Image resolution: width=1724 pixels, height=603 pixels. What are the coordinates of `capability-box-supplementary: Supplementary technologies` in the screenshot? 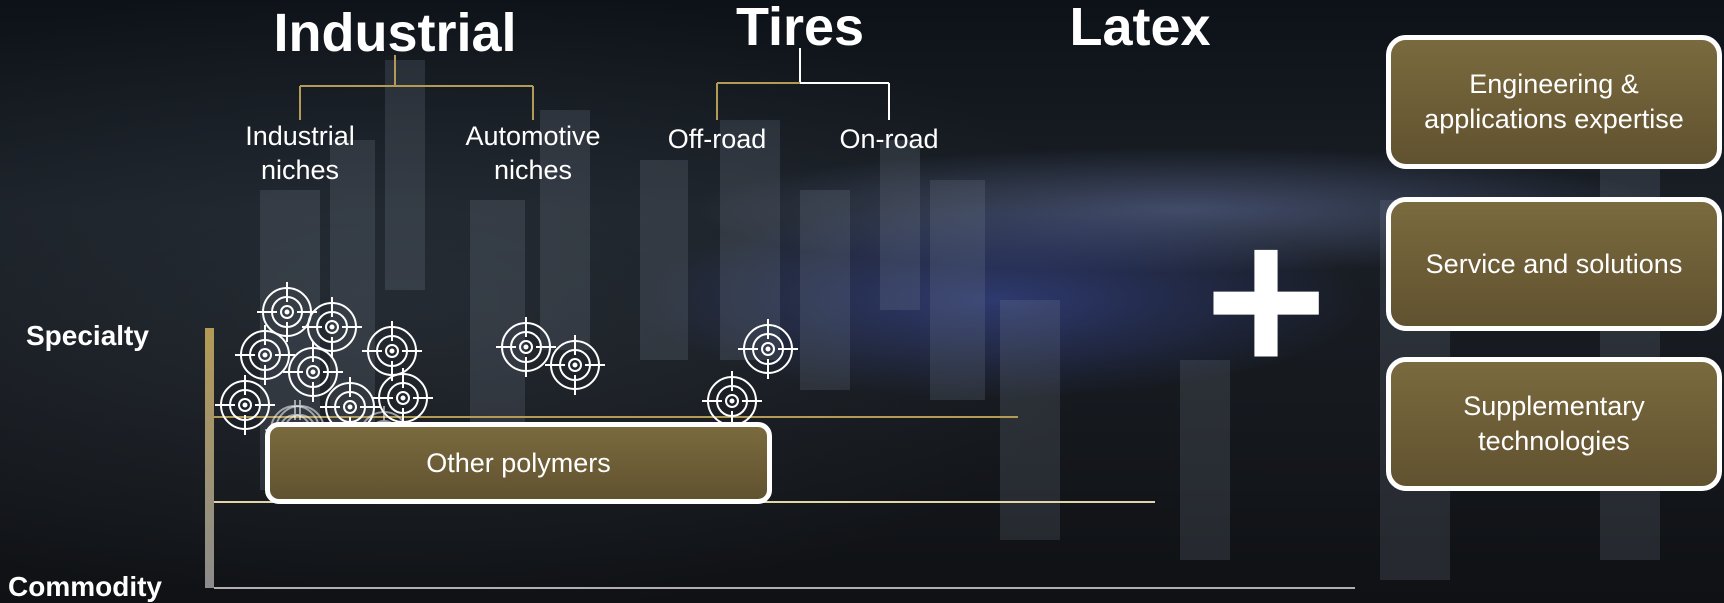 It's located at (1554, 424).